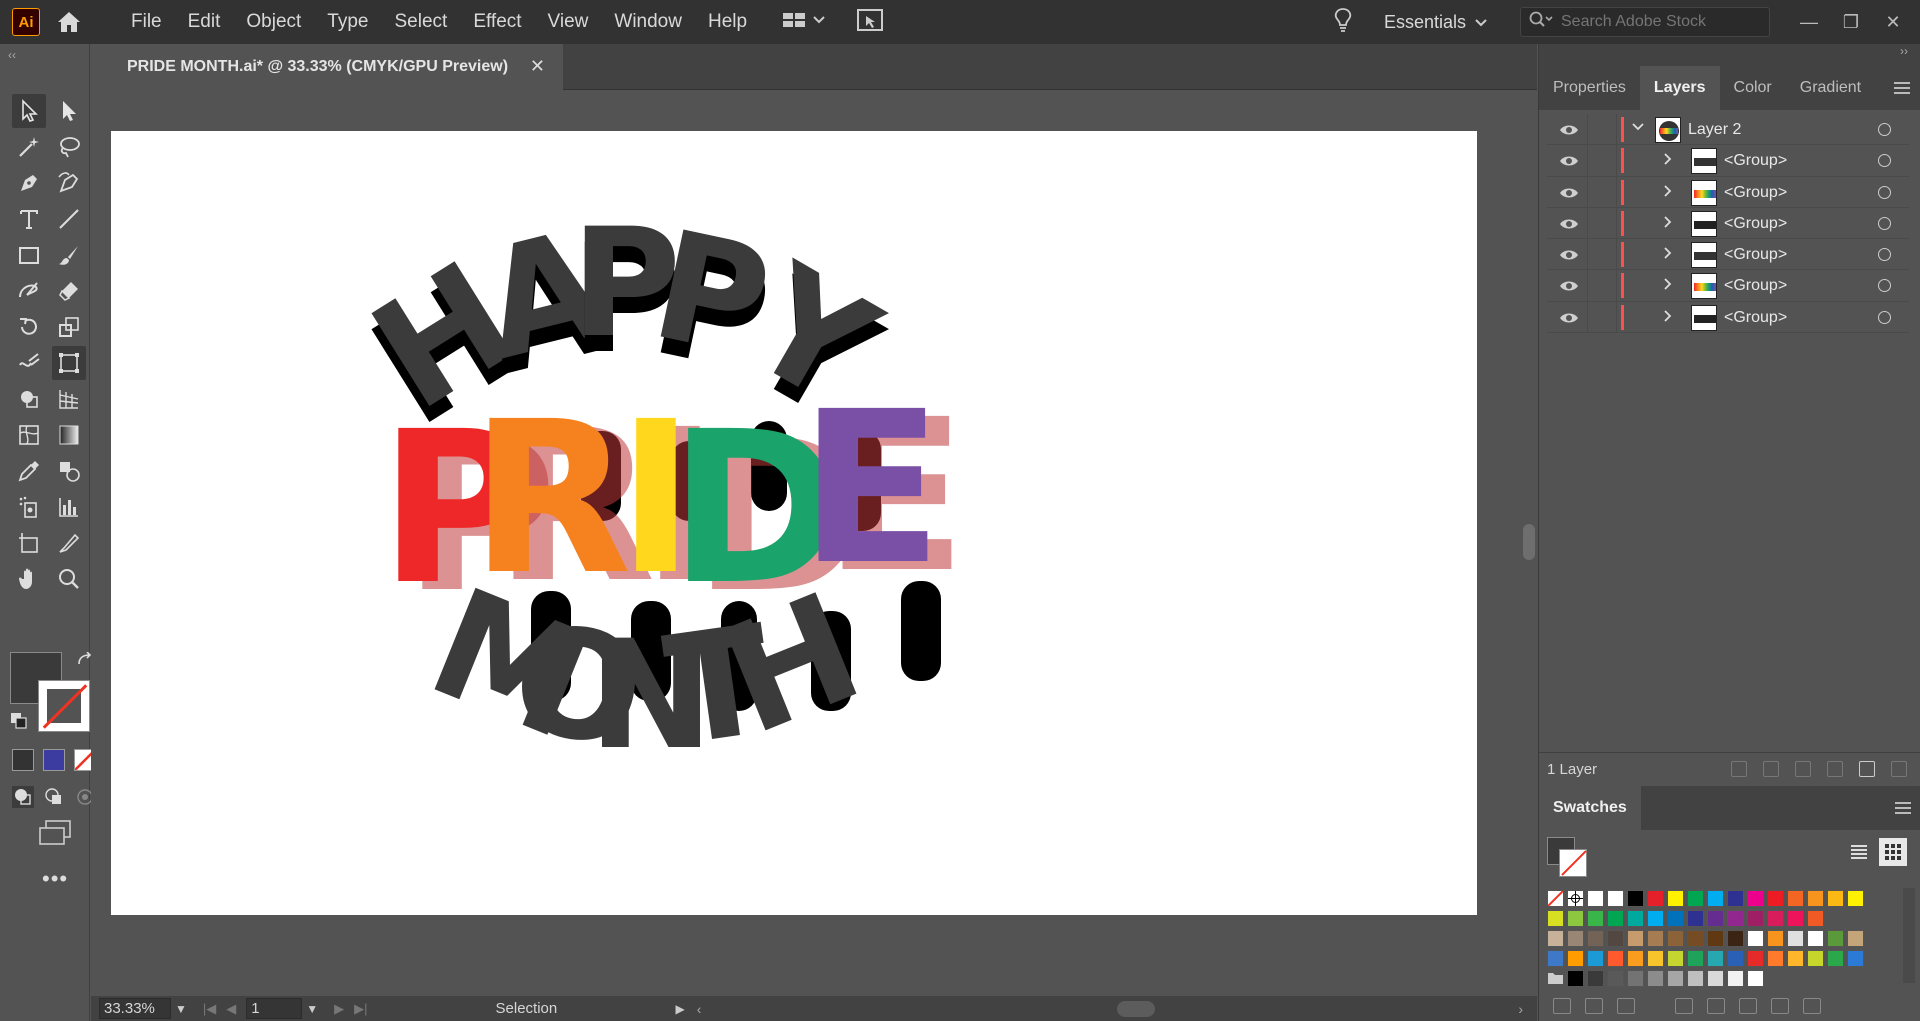 The width and height of the screenshot is (1920, 1021). Describe the element at coordinates (23, 799) in the screenshot. I see `draw-normal-icon` at that location.